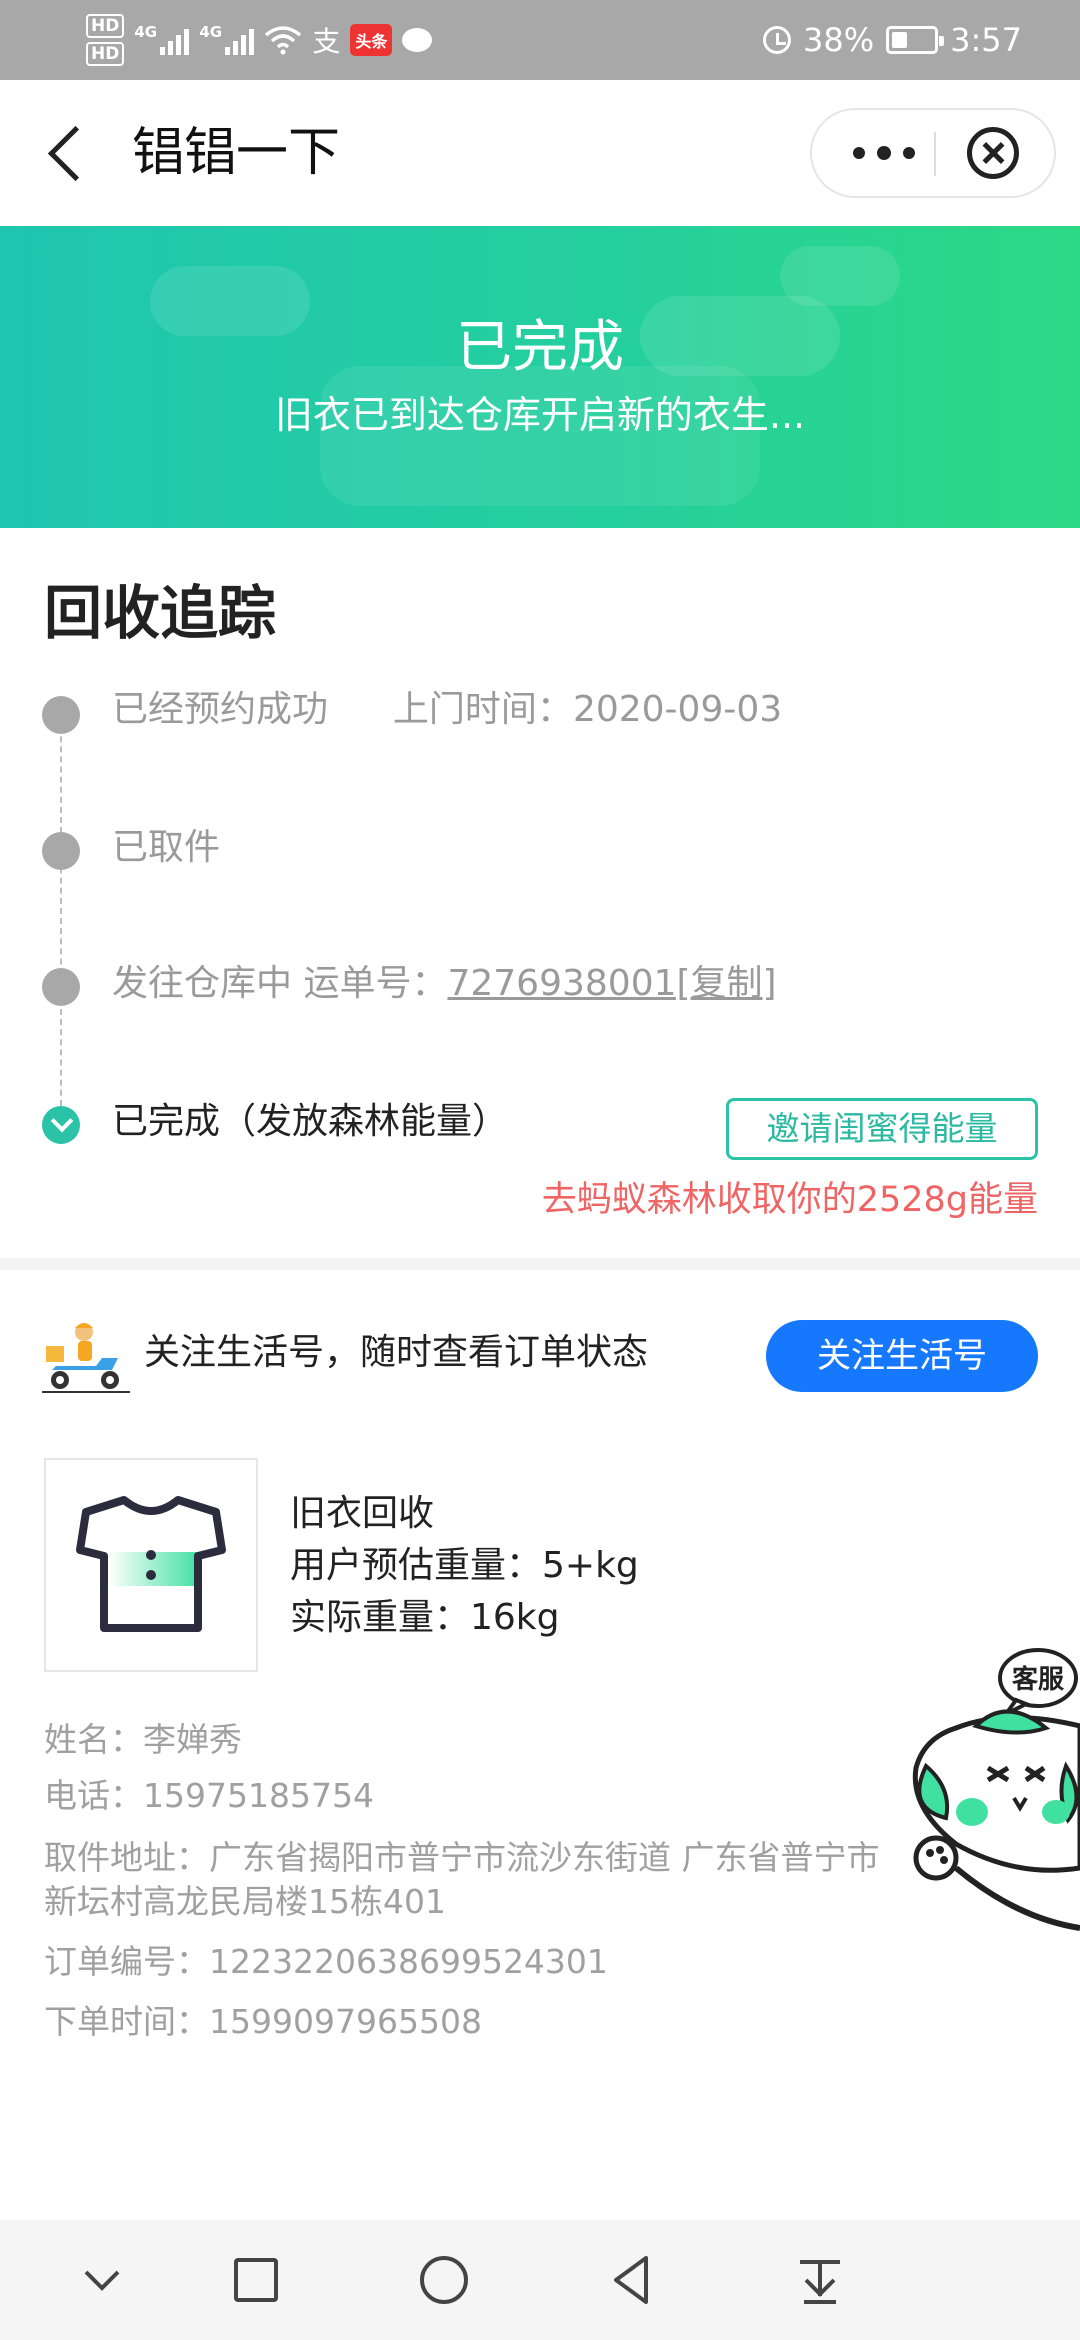  I want to click on check-circle-icon, so click(61, 1125).